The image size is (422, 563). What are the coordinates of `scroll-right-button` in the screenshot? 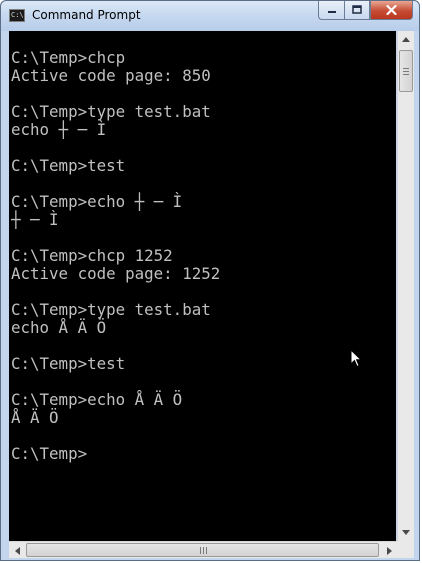 It's located at (389, 550).